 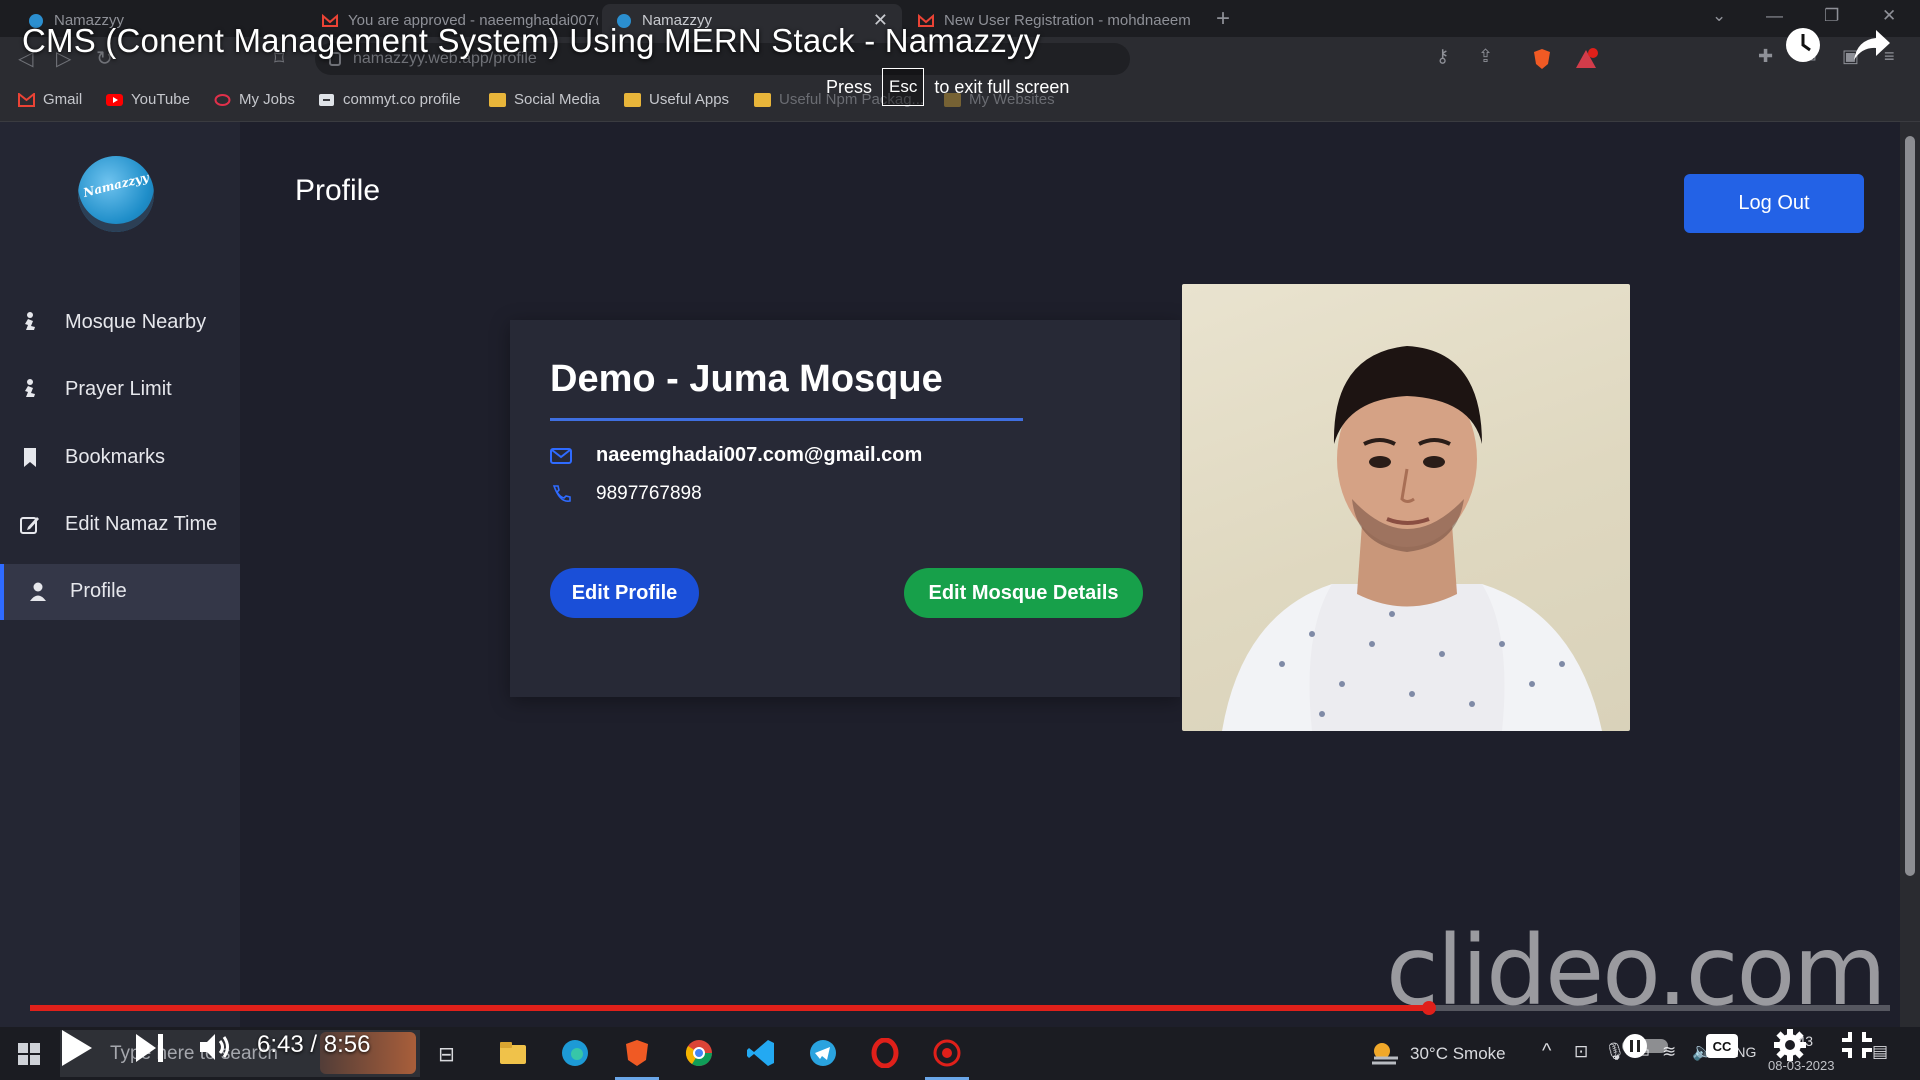 What do you see at coordinates (114, 99) in the screenshot?
I see `youtube-icon` at bounding box center [114, 99].